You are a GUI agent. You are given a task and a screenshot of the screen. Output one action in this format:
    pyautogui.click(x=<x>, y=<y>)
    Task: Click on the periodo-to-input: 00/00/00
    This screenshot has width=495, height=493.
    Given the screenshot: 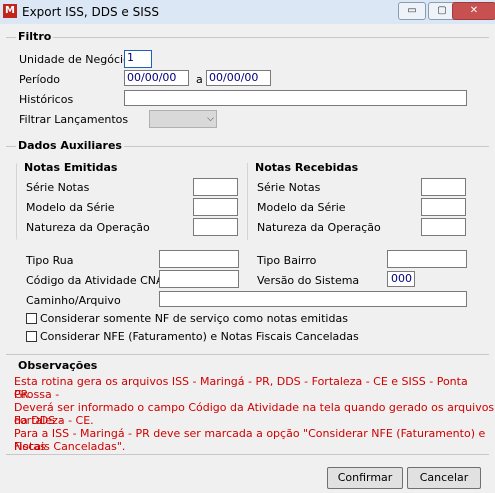 What is the action you would take?
    pyautogui.click(x=238, y=78)
    